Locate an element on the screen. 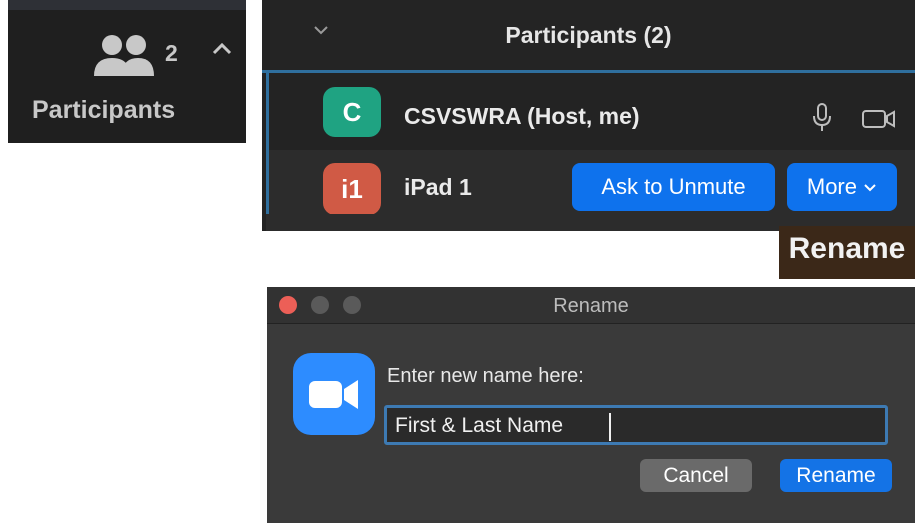 The image size is (915, 523). text-cursor is located at coordinates (610, 427).